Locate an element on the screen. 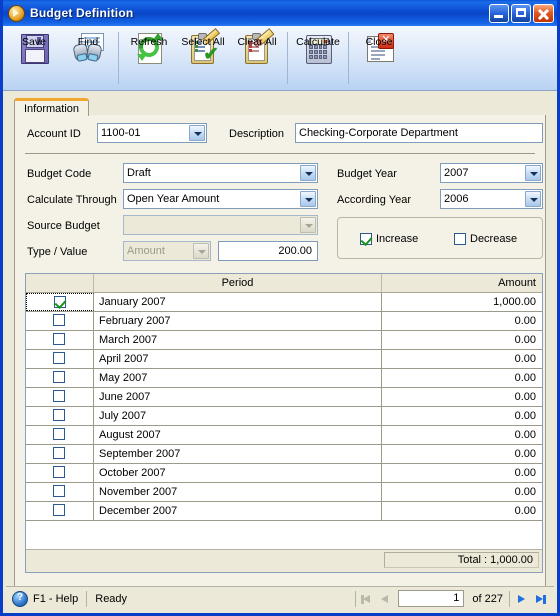 The width and height of the screenshot is (560, 616). row-period-cell: May 2007 is located at coordinates (238, 378).